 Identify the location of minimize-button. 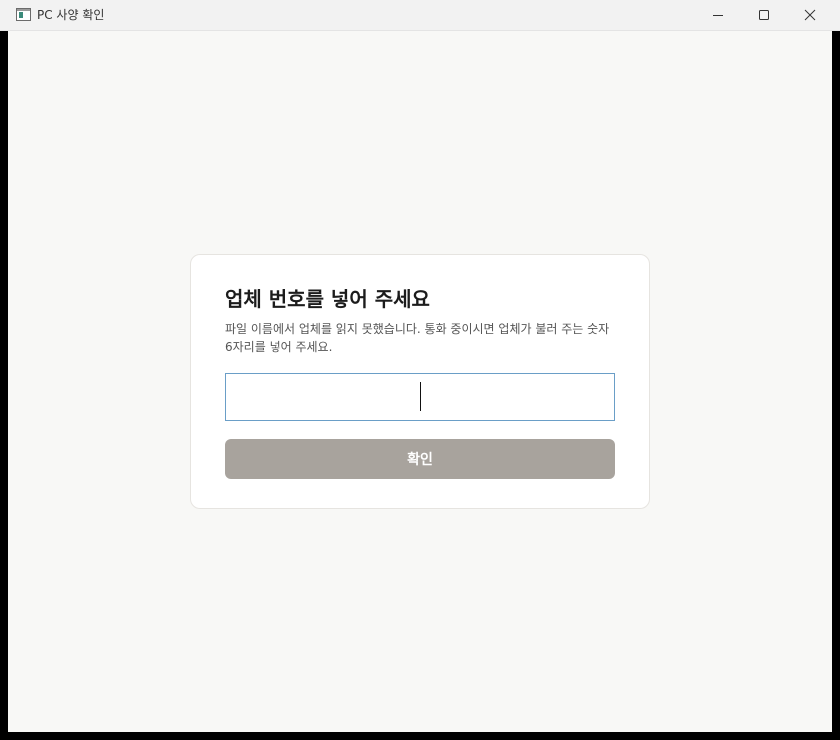
(718, 15).